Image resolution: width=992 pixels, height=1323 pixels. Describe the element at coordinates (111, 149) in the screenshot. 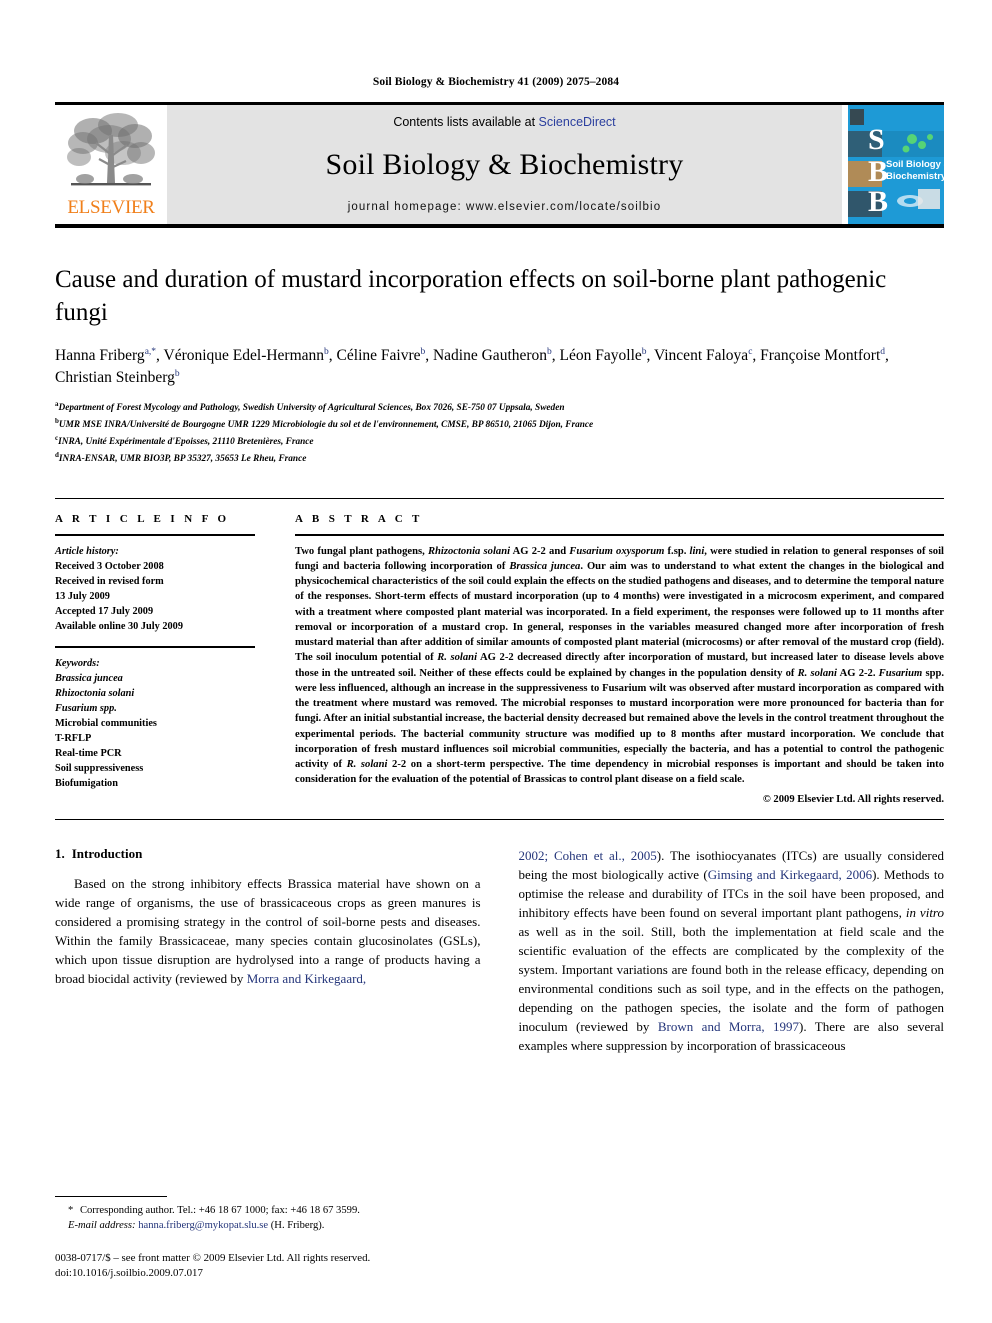

I see `elsevier-tree-icon` at that location.